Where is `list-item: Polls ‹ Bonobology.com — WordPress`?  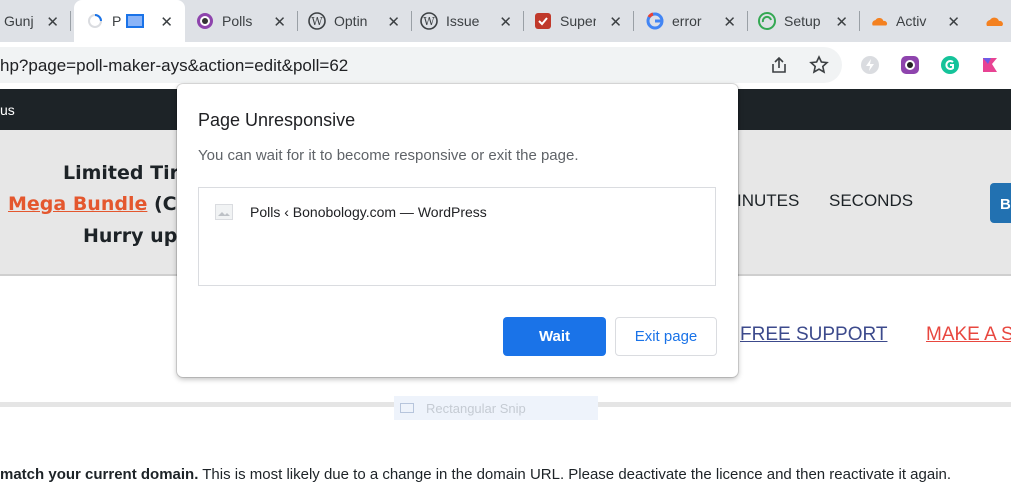 list-item: Polls ‹ Bonobology.com — WordPress is located at coordinates (351, 212).